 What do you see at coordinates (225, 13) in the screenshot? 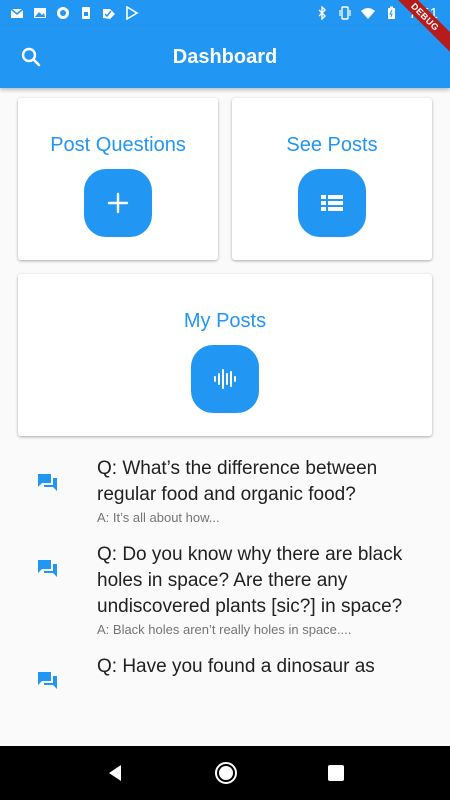
I see `status-bar: 7:51` at bounding box center [225, 13].